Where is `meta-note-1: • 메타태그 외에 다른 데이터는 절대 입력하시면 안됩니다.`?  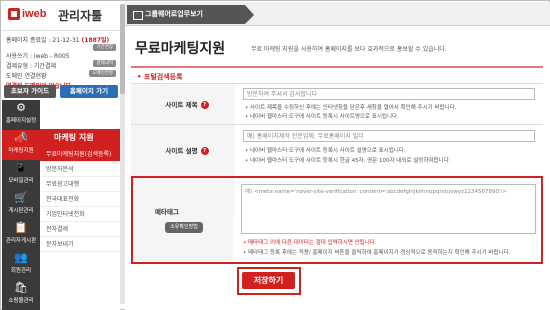 meta-note-1: • 메타태그 외에 다른 데이터는 절대 입력하시면 안됩니다. is located at coordinates (310, 243).